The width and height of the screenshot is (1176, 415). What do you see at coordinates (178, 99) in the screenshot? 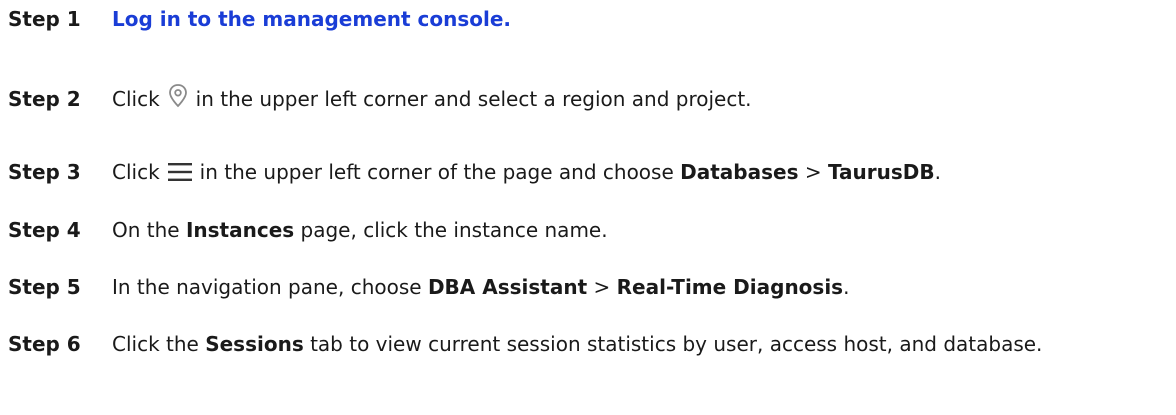
I see `location-pin-icon` at bounding box center [178, 99].